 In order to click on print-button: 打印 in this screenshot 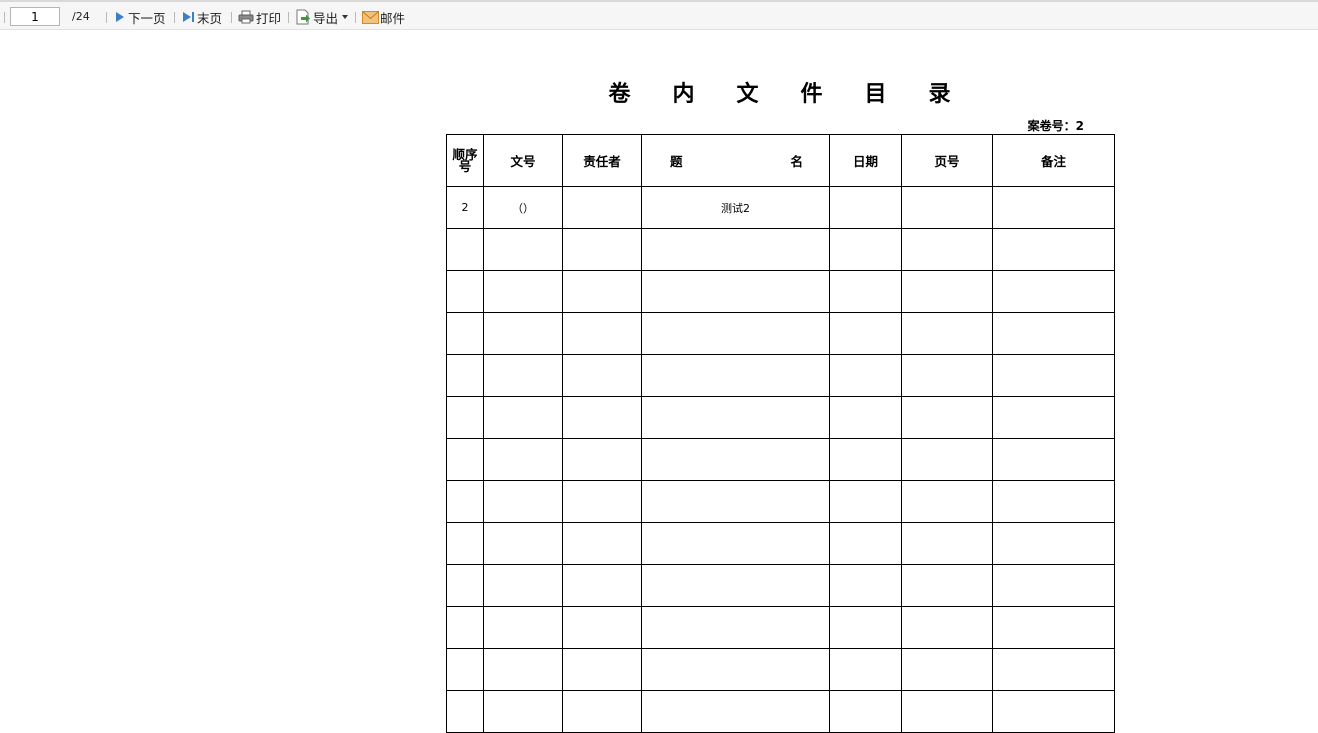, I will do `click(259, 17)`.